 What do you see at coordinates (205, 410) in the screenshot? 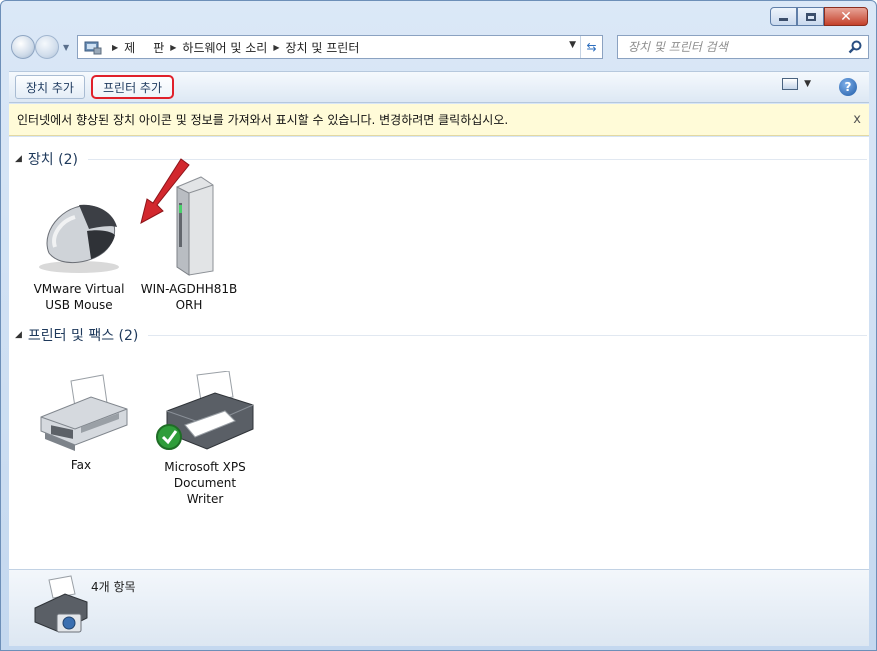
I see `printer-icon` at bounding box center [205, 410].